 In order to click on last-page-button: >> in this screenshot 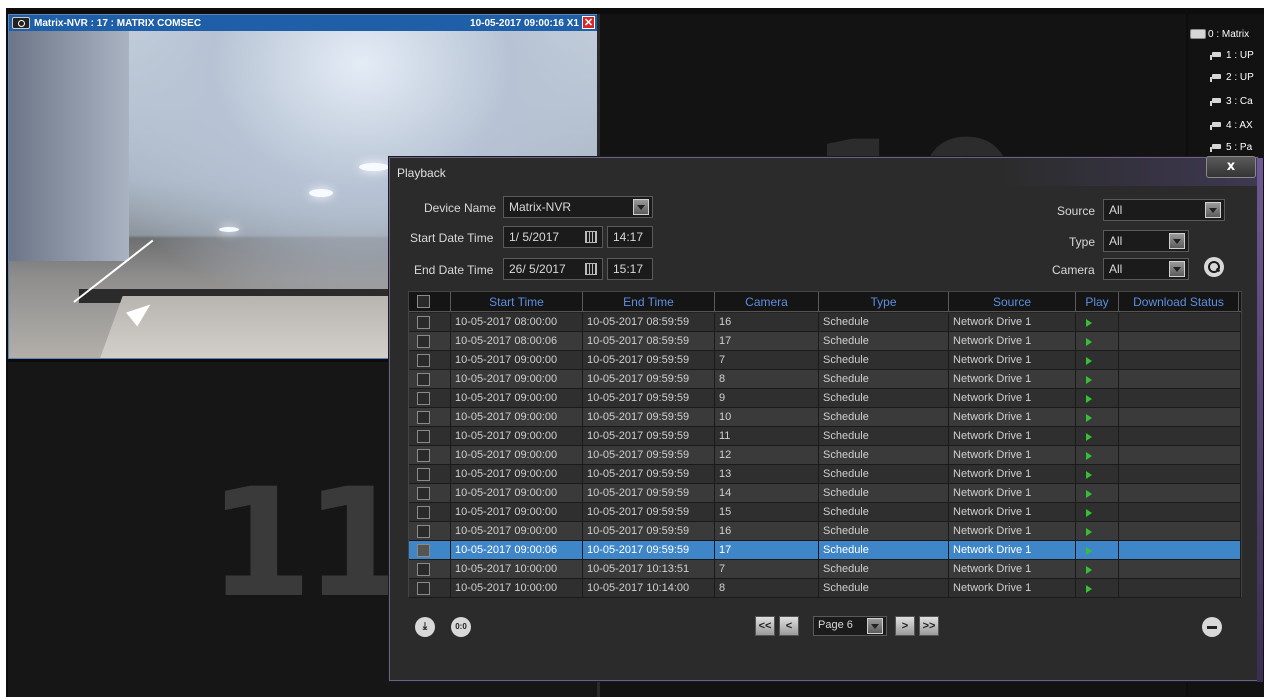, I will do `click(929, 626)`.